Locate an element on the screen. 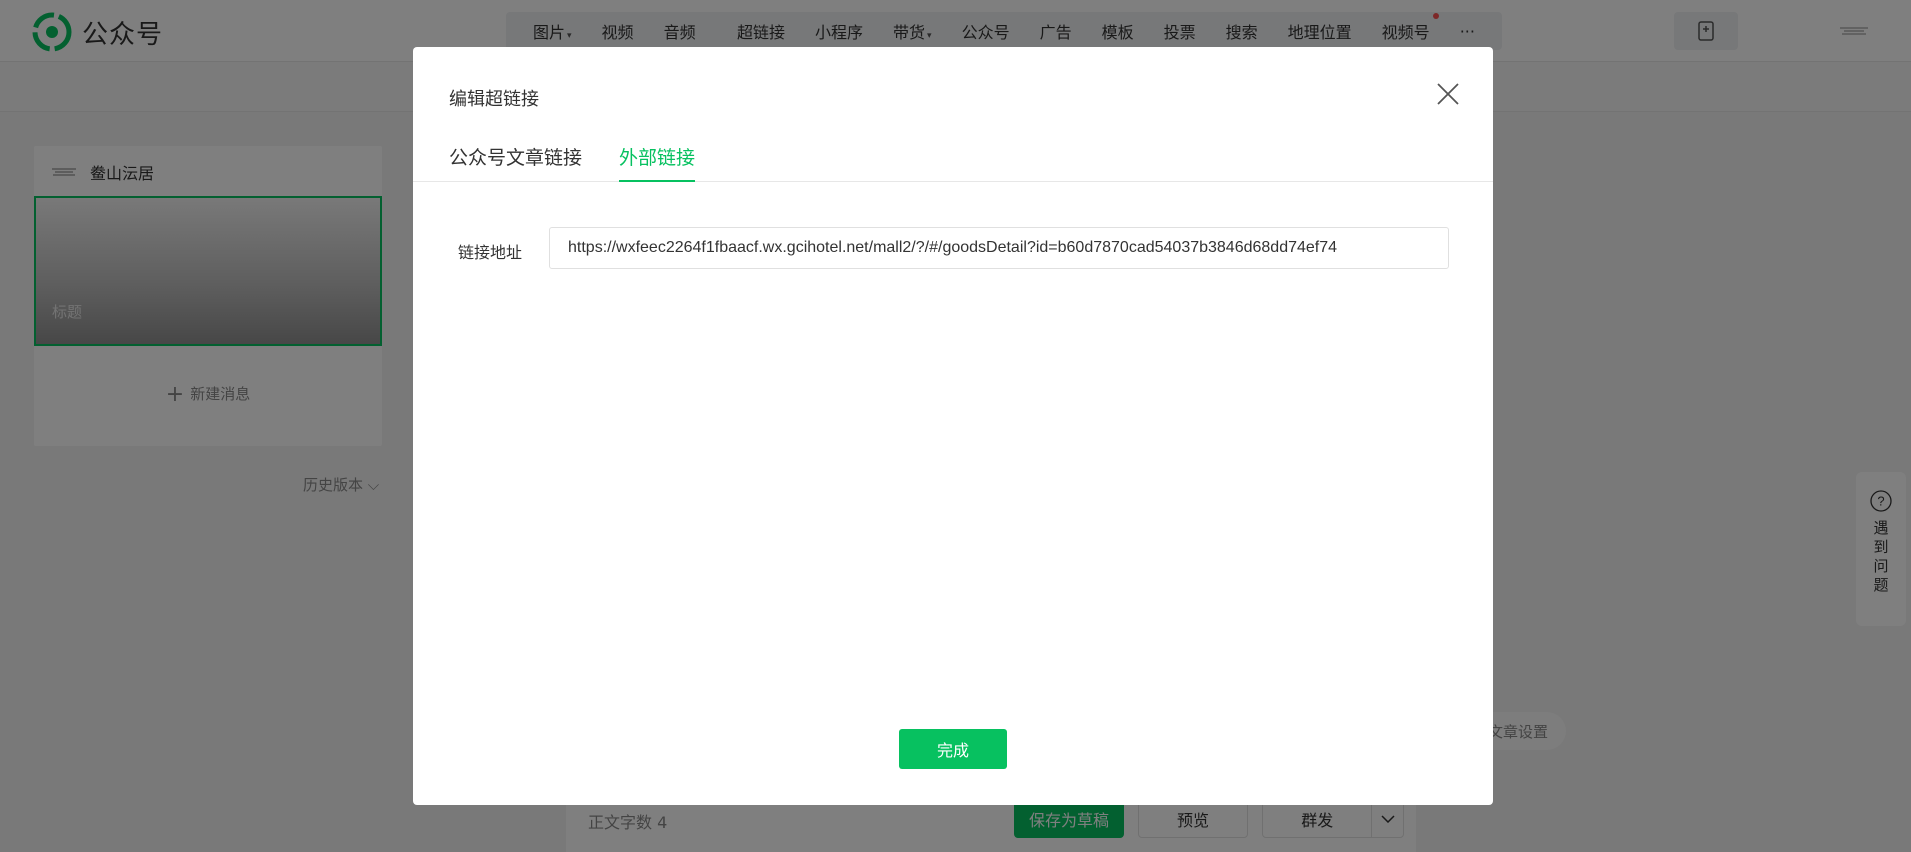 The image size is (1911, 852). tab-account-article-link: 公众号文章链接 is located at coordinates (515, 164).